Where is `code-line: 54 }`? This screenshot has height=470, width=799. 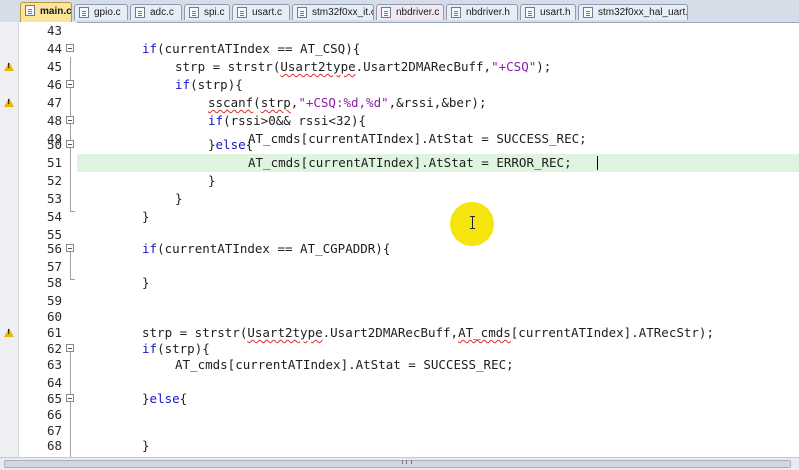
code-line: 54 } is located at coordinates (399, 217).